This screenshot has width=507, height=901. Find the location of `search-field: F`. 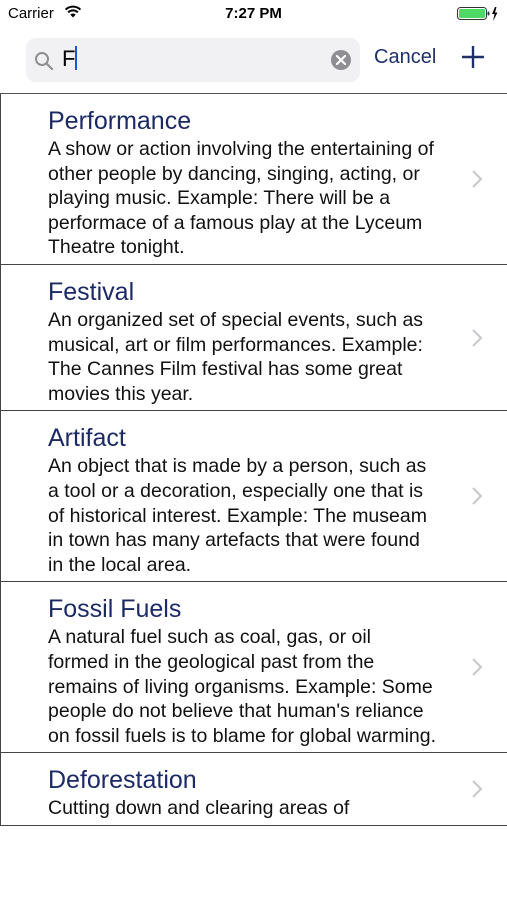

search-field: F is located at coordinates (193, 60).